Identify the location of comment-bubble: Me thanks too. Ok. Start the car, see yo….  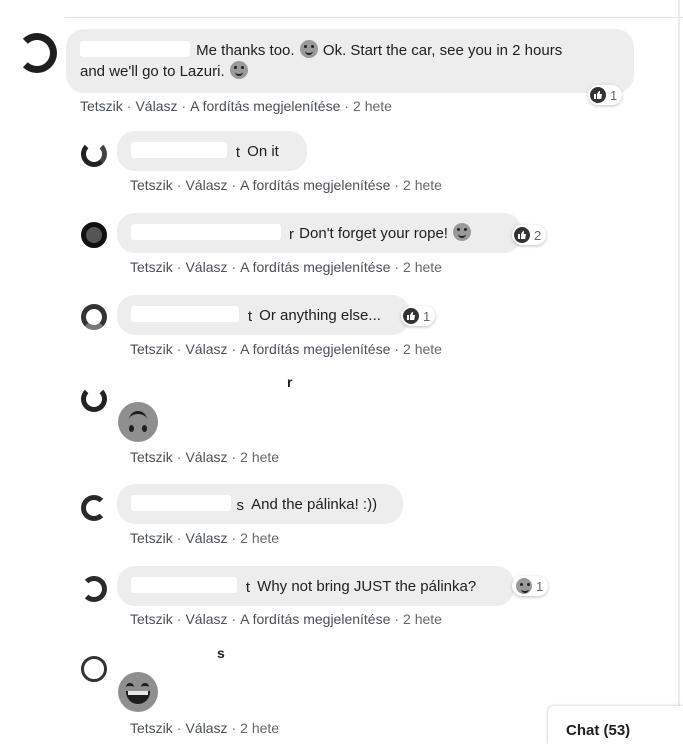
(350, 61).